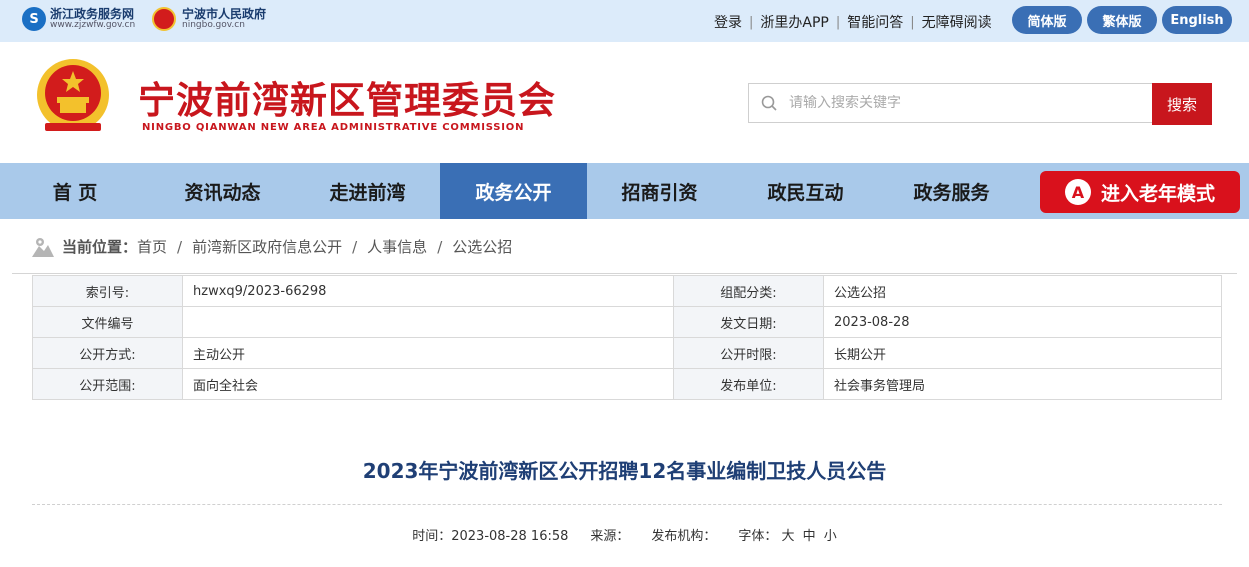 This screenshot has height=567, width=1249. Describe the element at coordinates (1022, 322) in the screenshot. I see `issue-date-value: 2023-08-28` at that location.